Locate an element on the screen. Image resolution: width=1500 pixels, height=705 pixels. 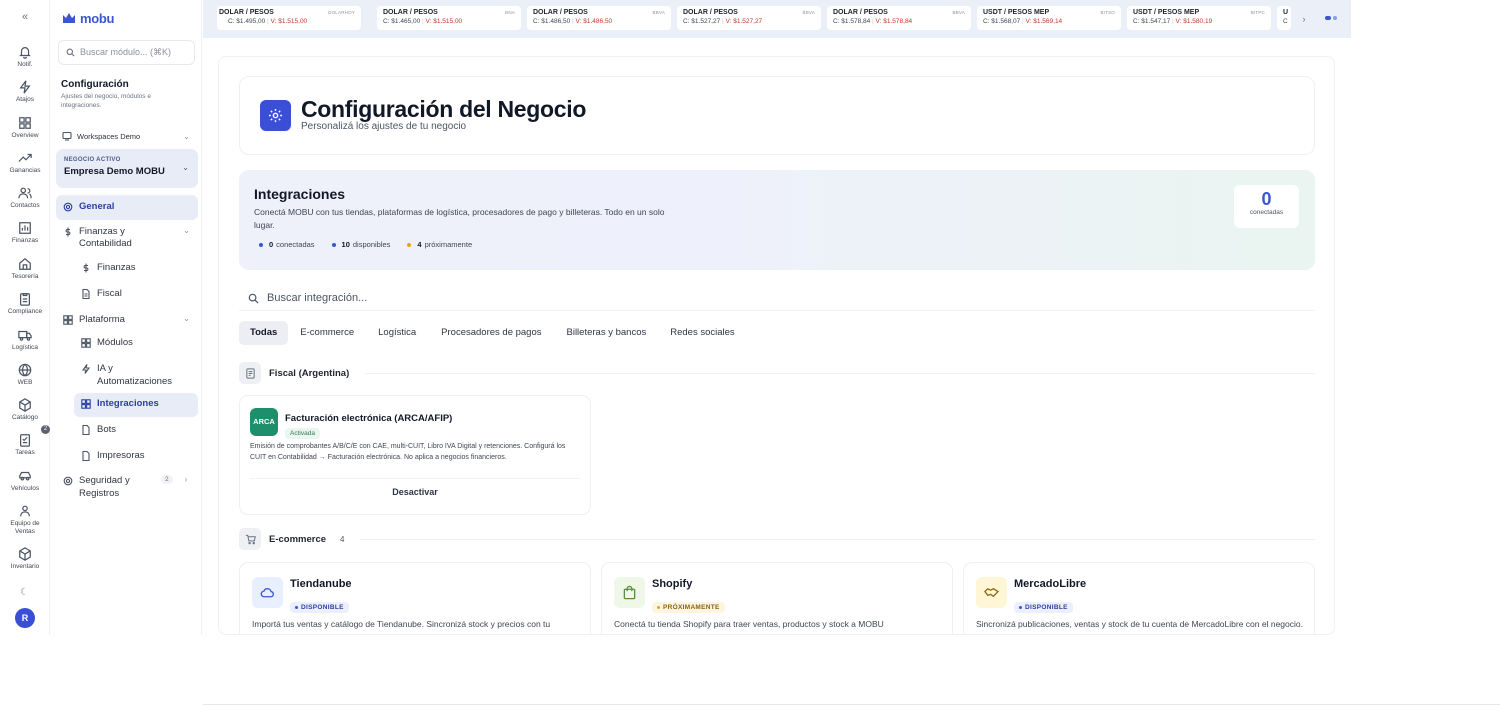
rail-item-overview: Overview is located at coordinates (25, 128).